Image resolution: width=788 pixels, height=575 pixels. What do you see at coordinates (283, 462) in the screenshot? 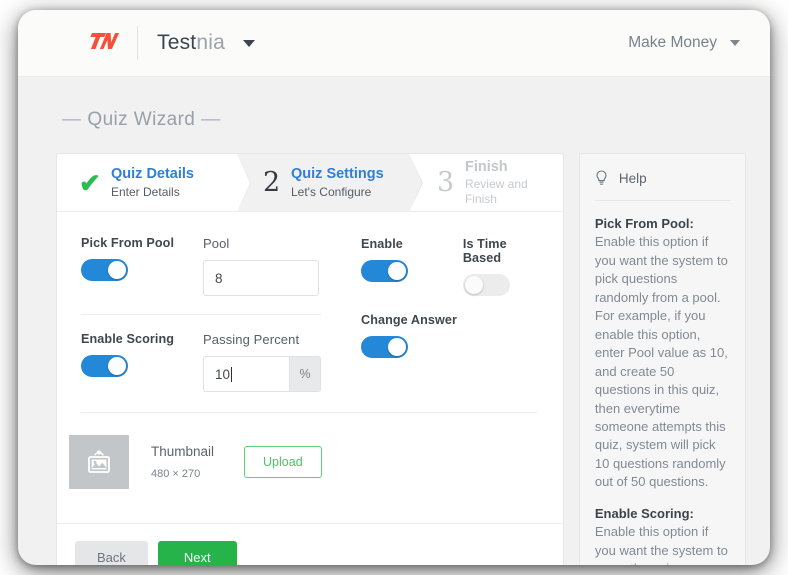
I see `upload-button: Upload` at bounding box center [283, 462].